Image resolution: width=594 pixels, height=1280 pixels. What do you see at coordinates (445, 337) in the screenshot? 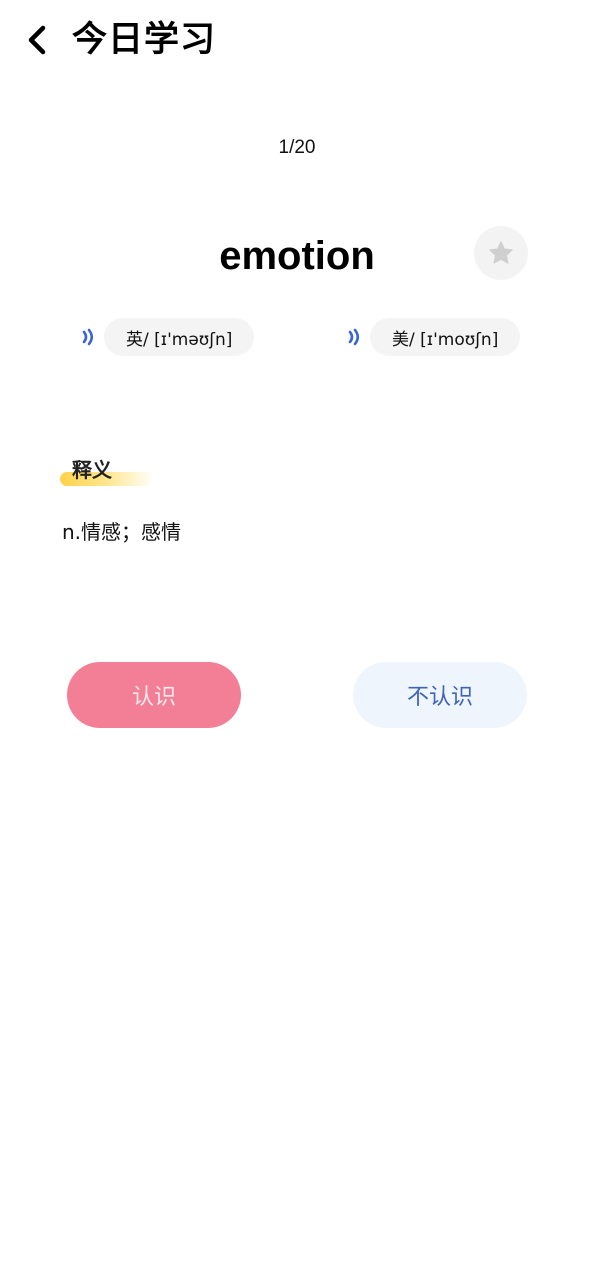
I see `pronunciation-us-label: 美/ [ɪ'moʊʃn]` at bounding box center [445, 337].